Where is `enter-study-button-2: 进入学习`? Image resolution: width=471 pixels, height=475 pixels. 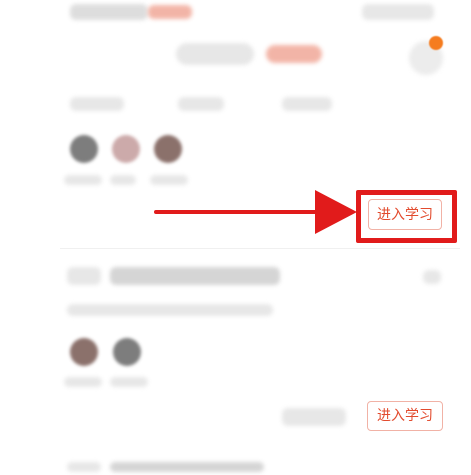 enter-study-button-2: 进入学习 is located at coordinates (405, 416).